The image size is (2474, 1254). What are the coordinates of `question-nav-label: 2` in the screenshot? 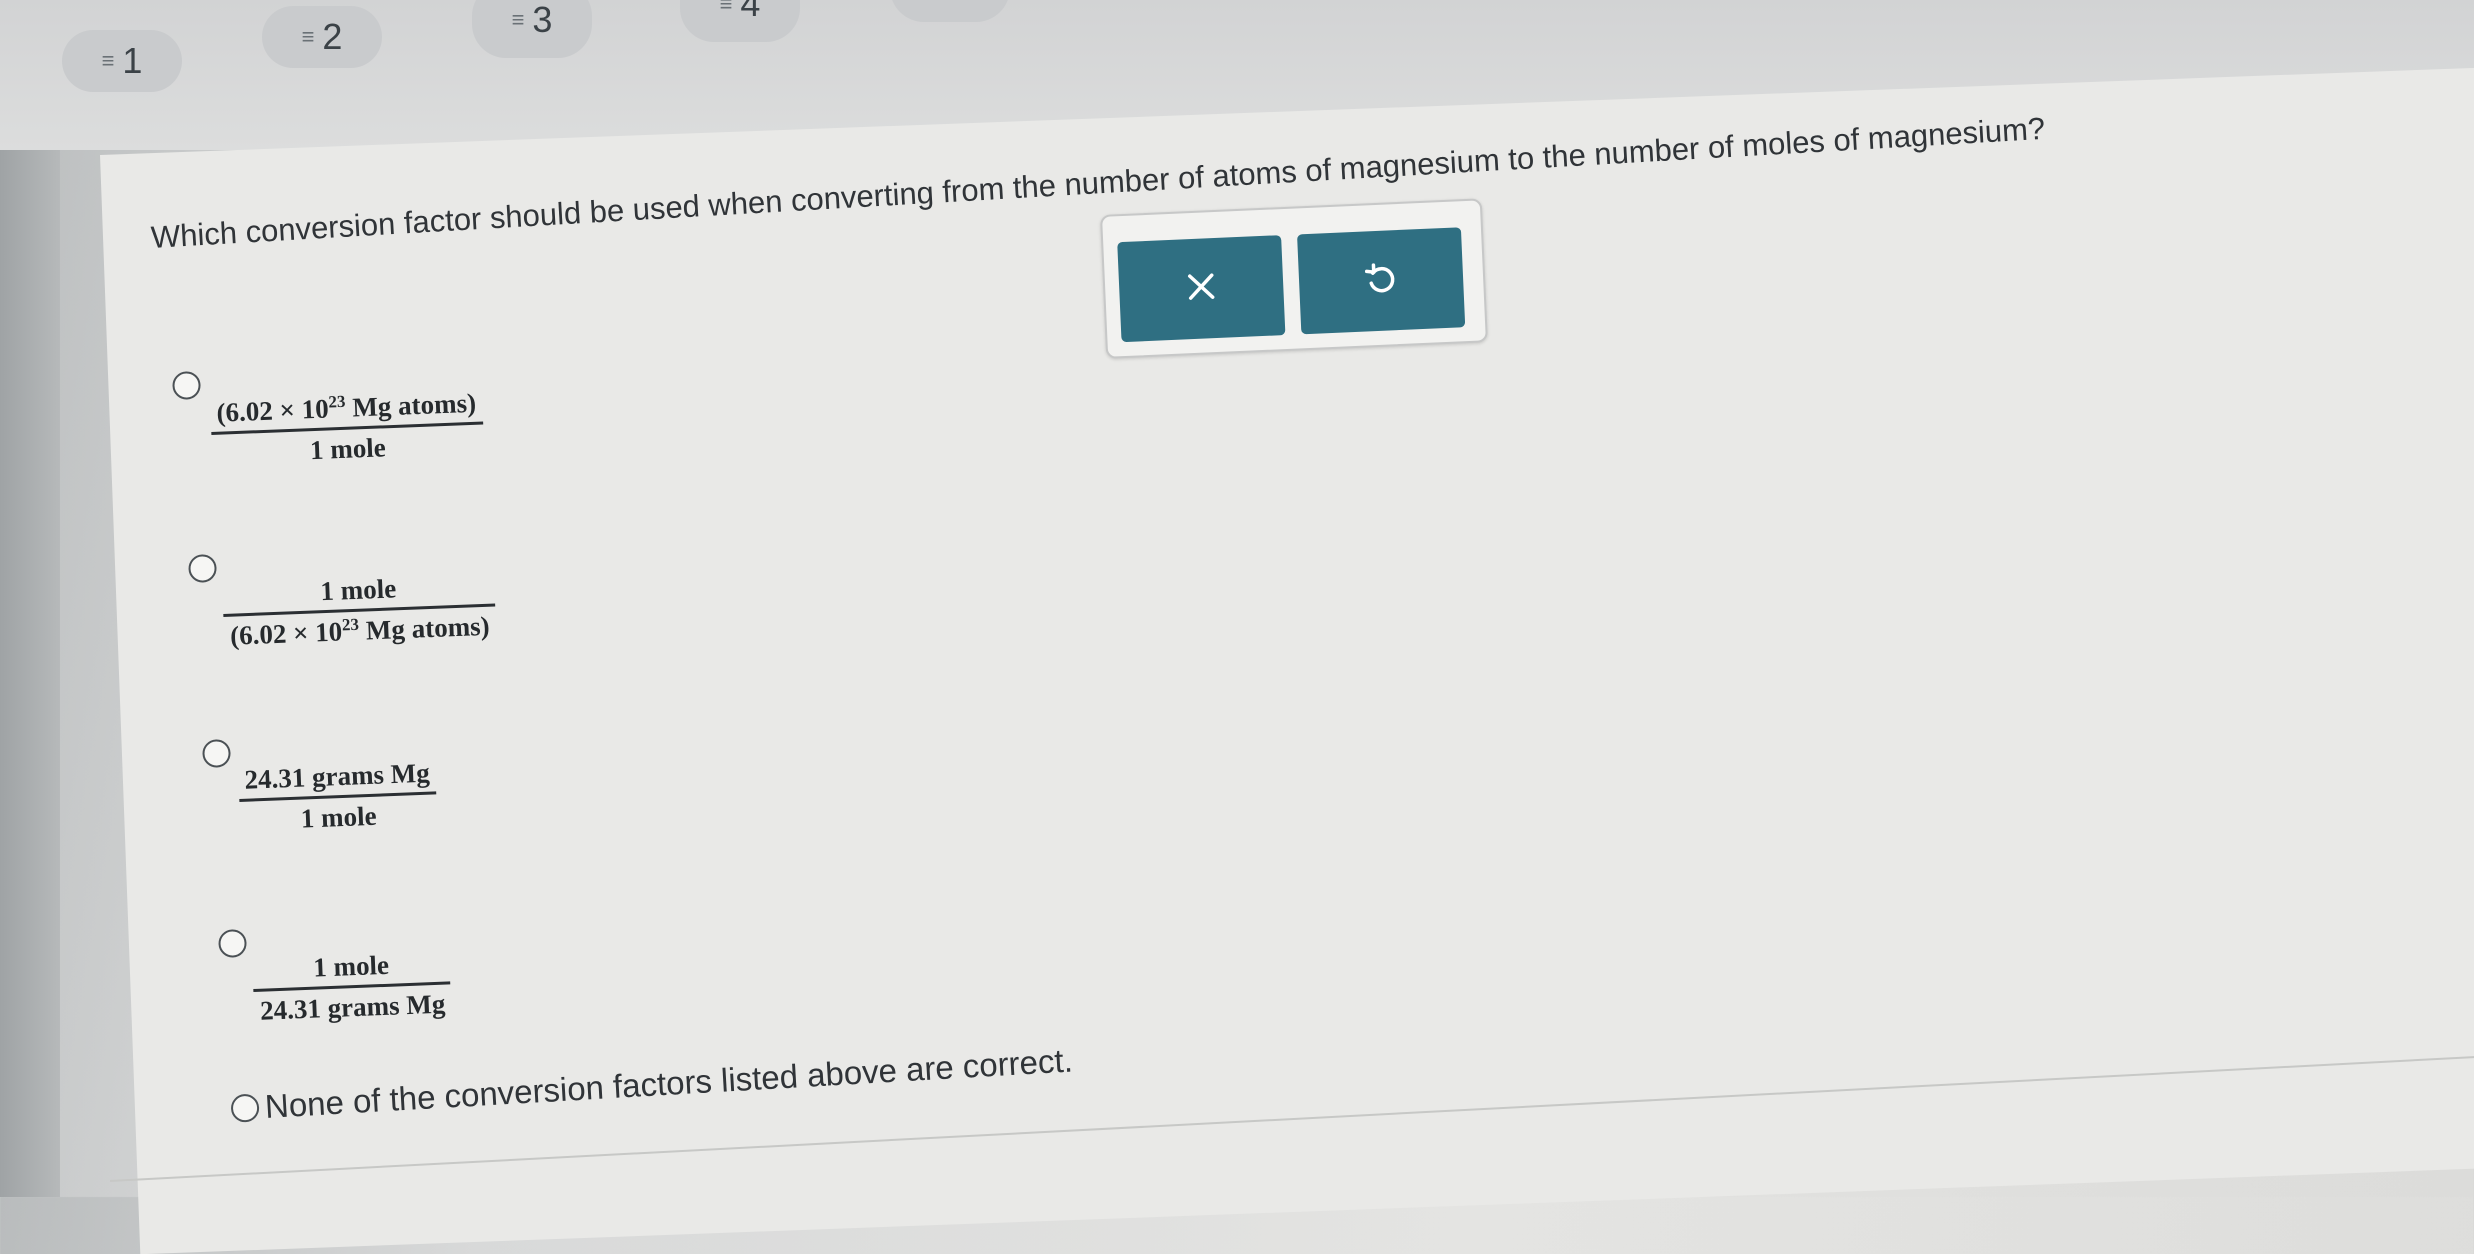 It's located at (332, 36).